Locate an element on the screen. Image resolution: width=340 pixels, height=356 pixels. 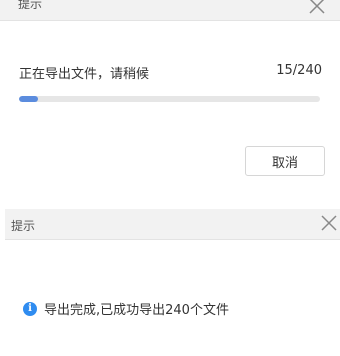
export-progress-count: 15/240 is located at coordinates (299, 70).